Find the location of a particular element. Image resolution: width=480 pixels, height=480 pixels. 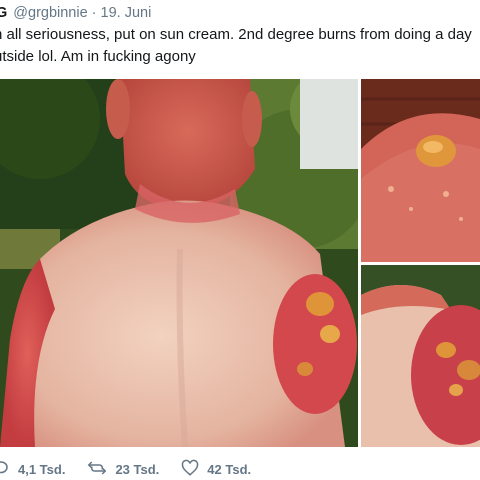

retweet-count: 23 Tsd. is located at coordinates (137, 469).